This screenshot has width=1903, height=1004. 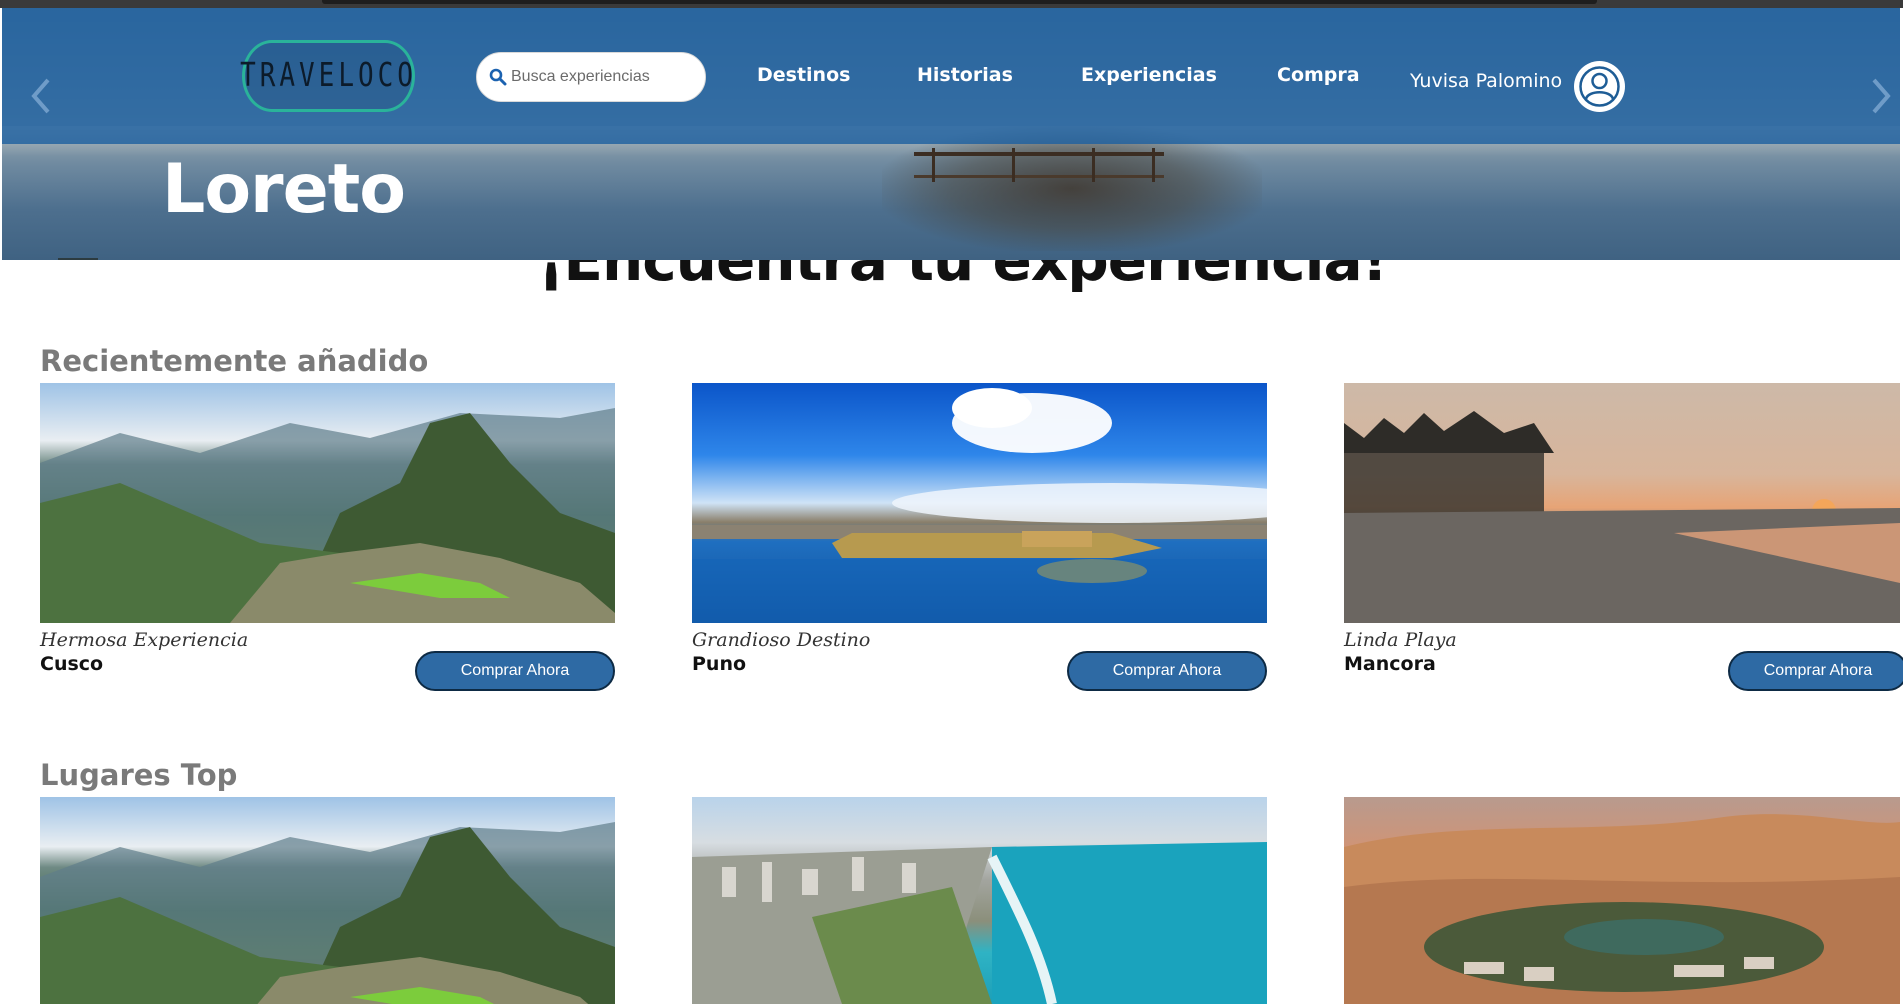 What do you see at coordinates (1400, 640) in the screenshot?
I see `card-subtitle: Linda Playa` at bounding box center [1400, 640].